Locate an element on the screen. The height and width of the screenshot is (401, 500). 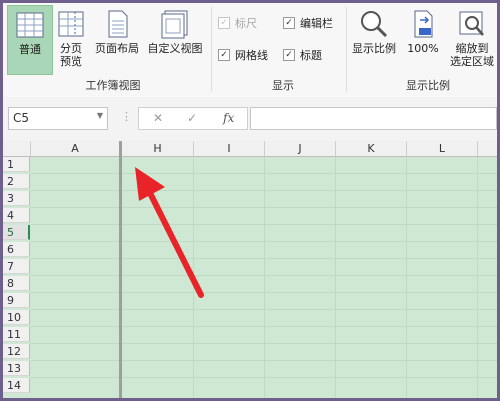
name-box-value: C5 is located at coordinates (21, 118).